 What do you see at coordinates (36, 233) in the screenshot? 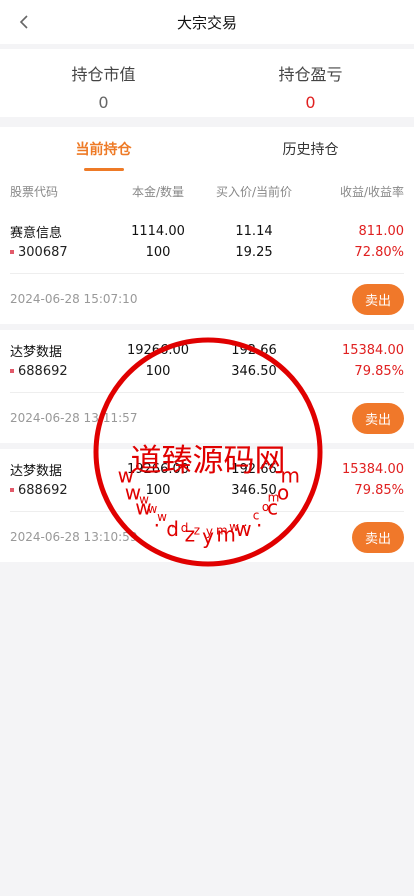
I see `stock-name: 赛意信息` at bounding box center [36, 233].